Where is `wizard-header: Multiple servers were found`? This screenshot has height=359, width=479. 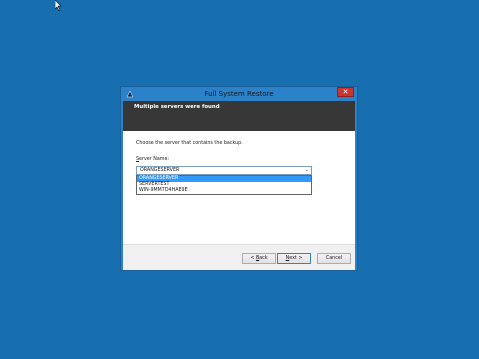 wizard-header: Multiple servers were found is located at coordinates (239, 116).